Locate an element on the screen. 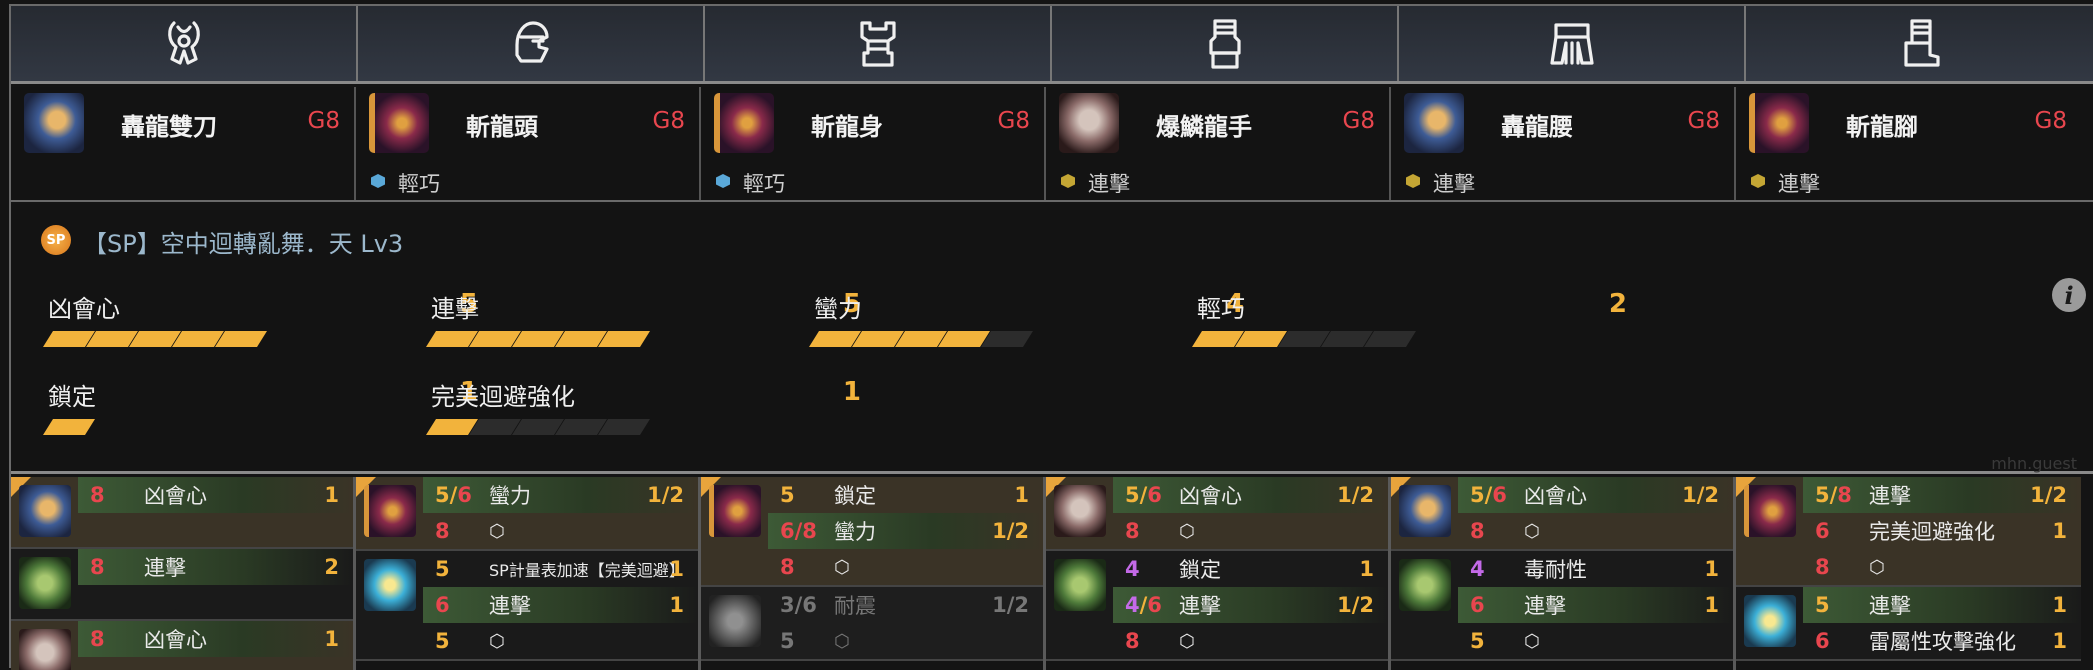 The height and width of the screenshot is (670, 2093). decoration-group: 5 SP計量表加速【完美迴避】 1 6 連擊 1 5 ⬡ is located at coordinates (527, 606).